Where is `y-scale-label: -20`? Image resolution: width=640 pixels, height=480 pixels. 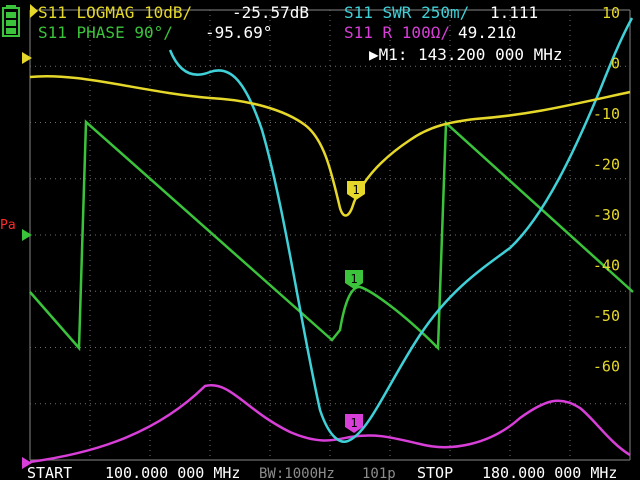
y-scale-label: -20 is located at coordinates (606, 165).